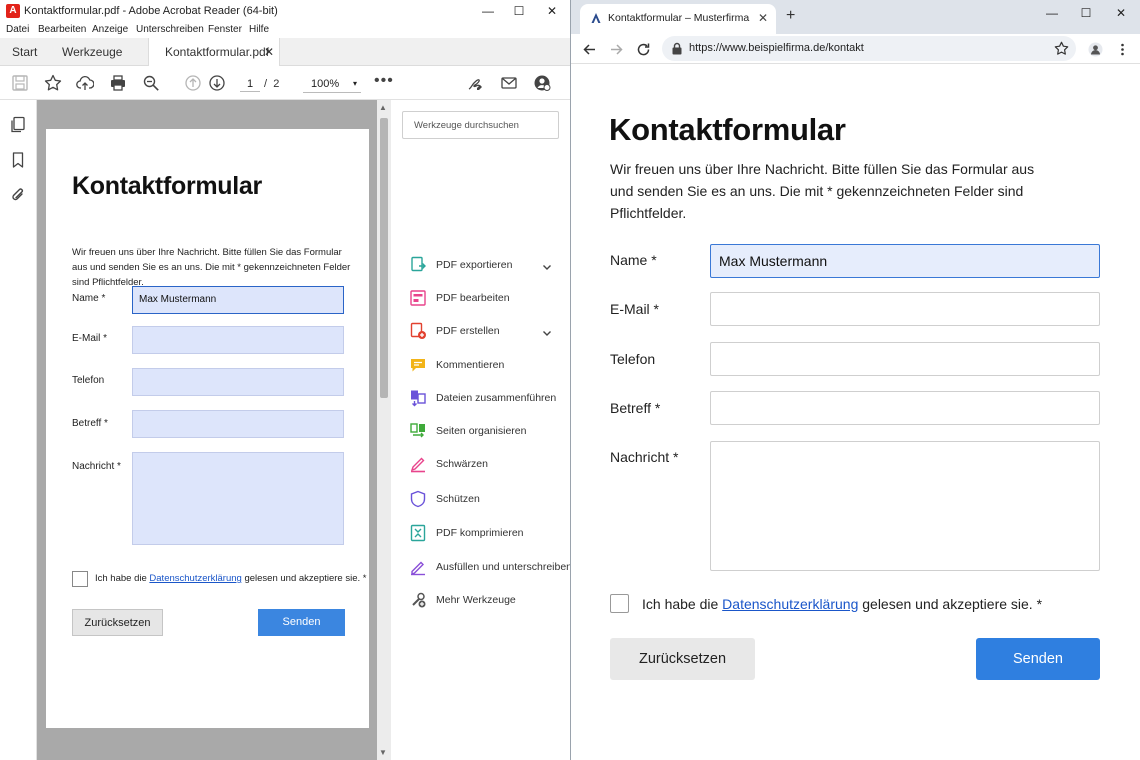 The height and width of the screenshot is (760, 1140). Describe the element at coordinates (519, 11) in the screenshot. I see `acrobat-maximize-button: ☐` at that location.